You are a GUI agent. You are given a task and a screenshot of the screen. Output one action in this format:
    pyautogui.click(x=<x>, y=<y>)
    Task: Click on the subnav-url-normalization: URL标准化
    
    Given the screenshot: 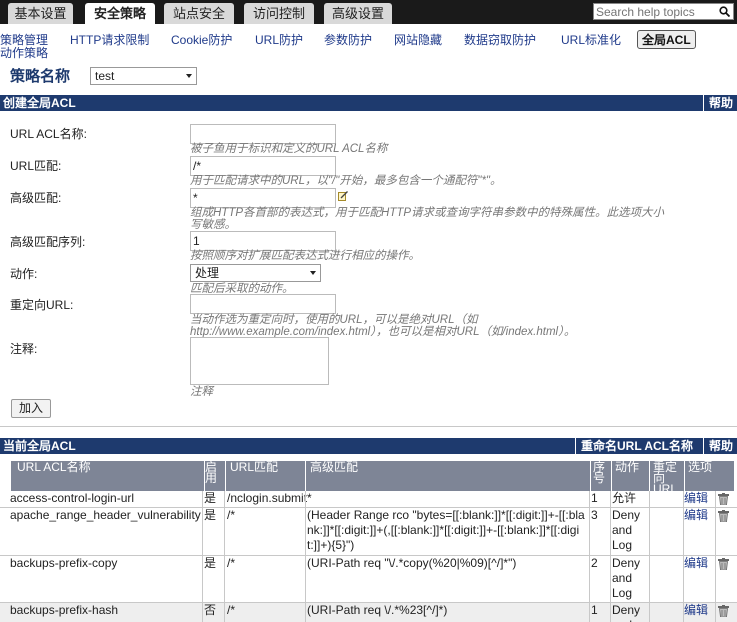 What is the action you would take?
    pyautogui.click(x=591, y=39)
    